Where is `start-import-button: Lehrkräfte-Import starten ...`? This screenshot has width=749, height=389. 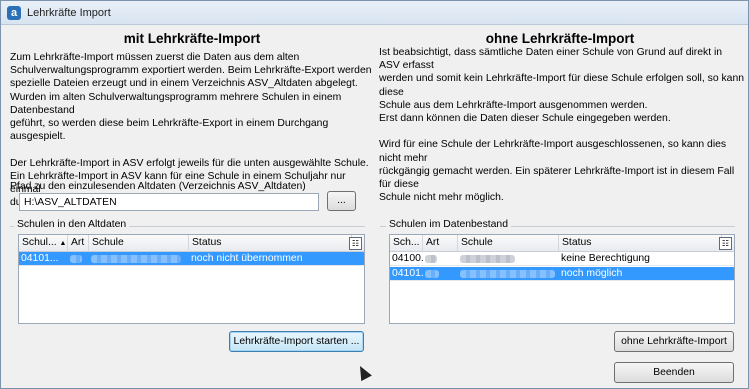
start-import-button: Lehrkräfte-Import starten ... is located at coordinates (296, 341).